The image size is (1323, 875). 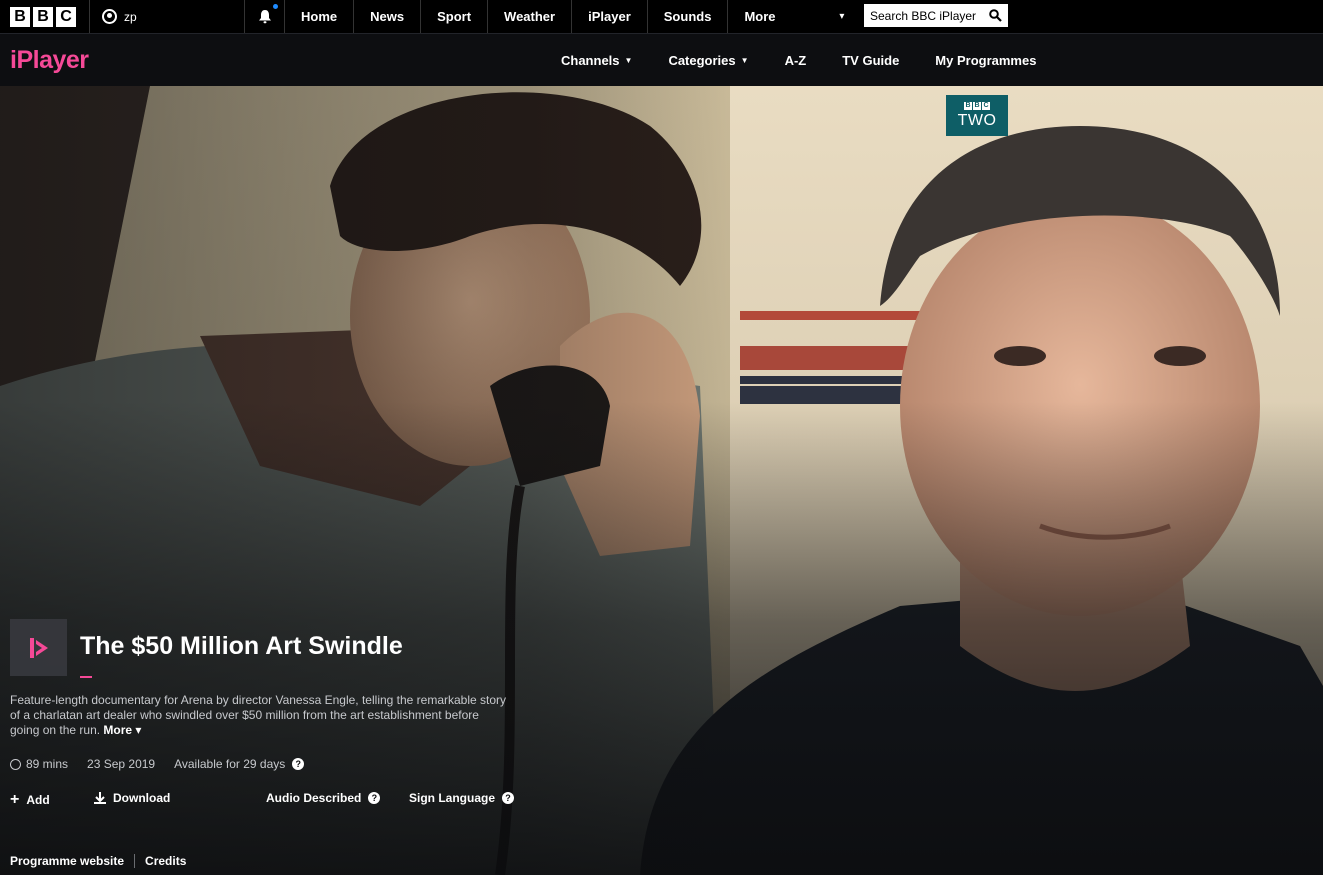 I want to click on iplayer-play-icon, so click(x=38, y=647).